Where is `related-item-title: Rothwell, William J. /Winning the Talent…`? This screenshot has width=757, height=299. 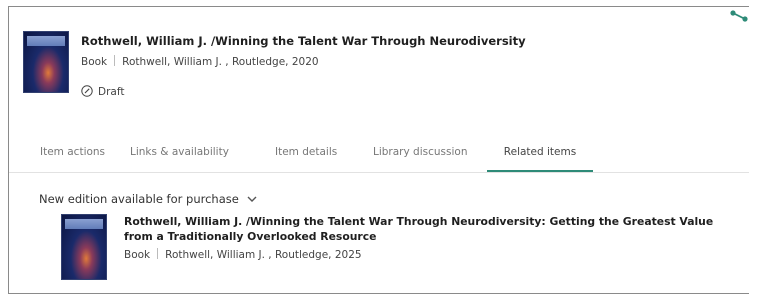 related-item-title: Rothwell, William J. /Winning the Talent… is located at coordinates (424, 229).